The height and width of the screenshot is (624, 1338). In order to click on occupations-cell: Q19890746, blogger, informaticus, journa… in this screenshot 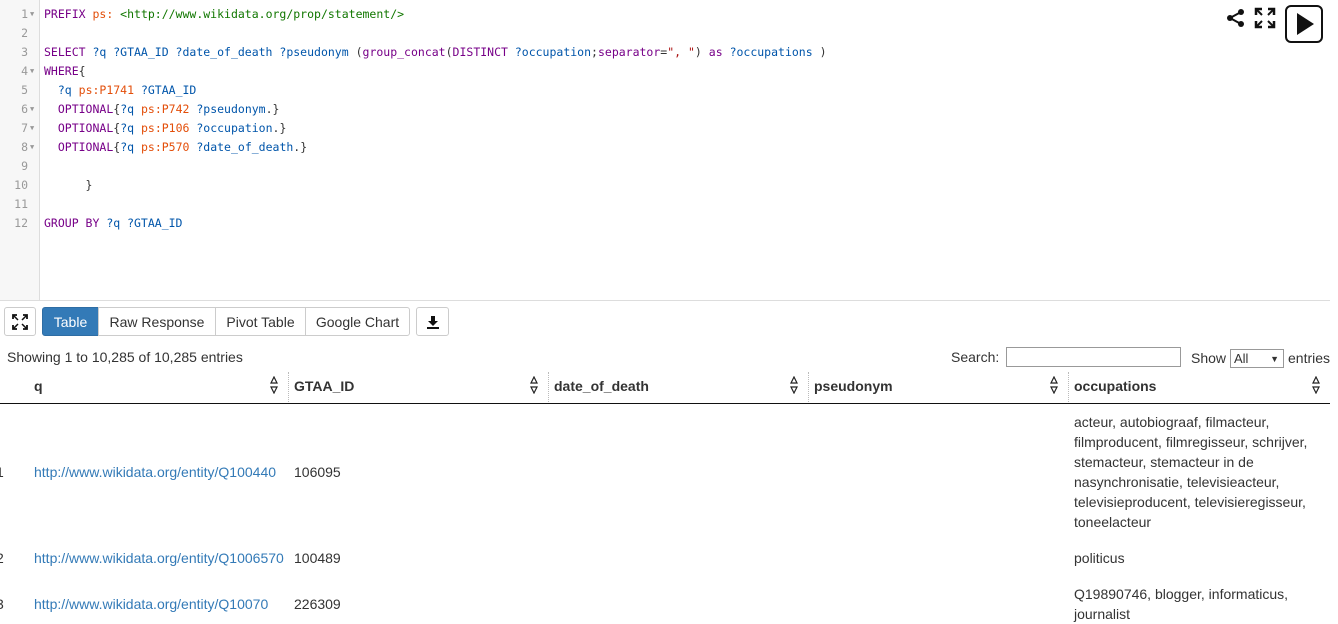, I will do `click(1181, 604)`.